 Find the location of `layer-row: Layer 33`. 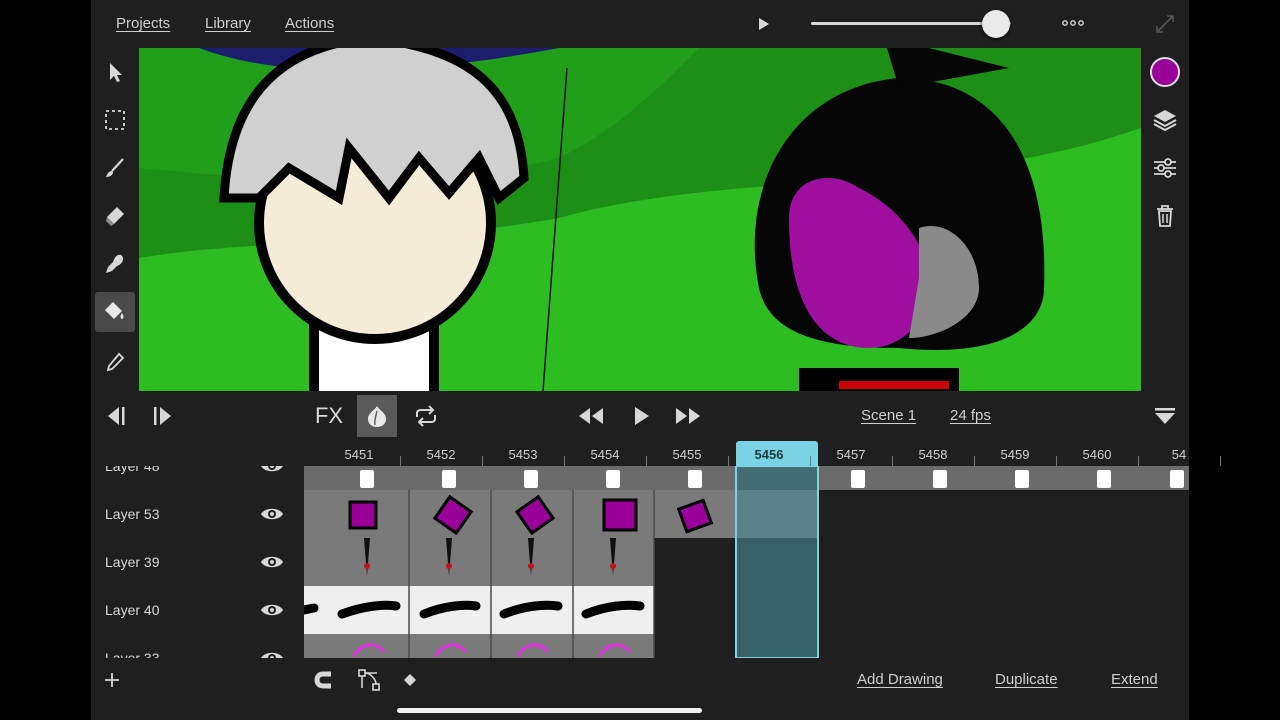

layer-row: Layer 33 is located at coordinates (197, 646).